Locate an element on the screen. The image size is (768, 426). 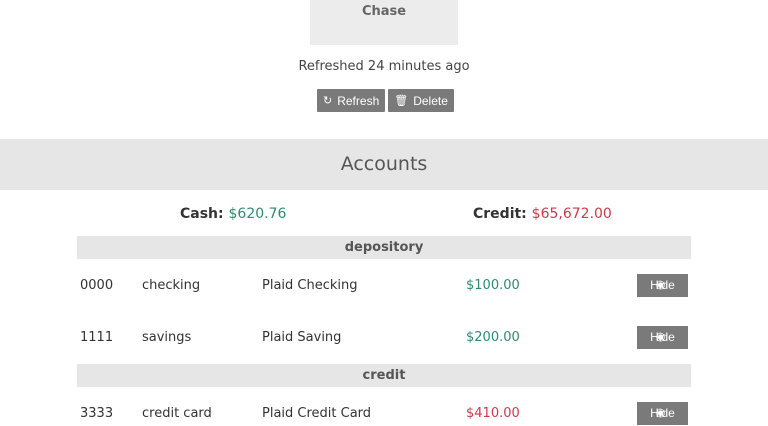
account-mask: 1111 is located at coordinates (97, 337).